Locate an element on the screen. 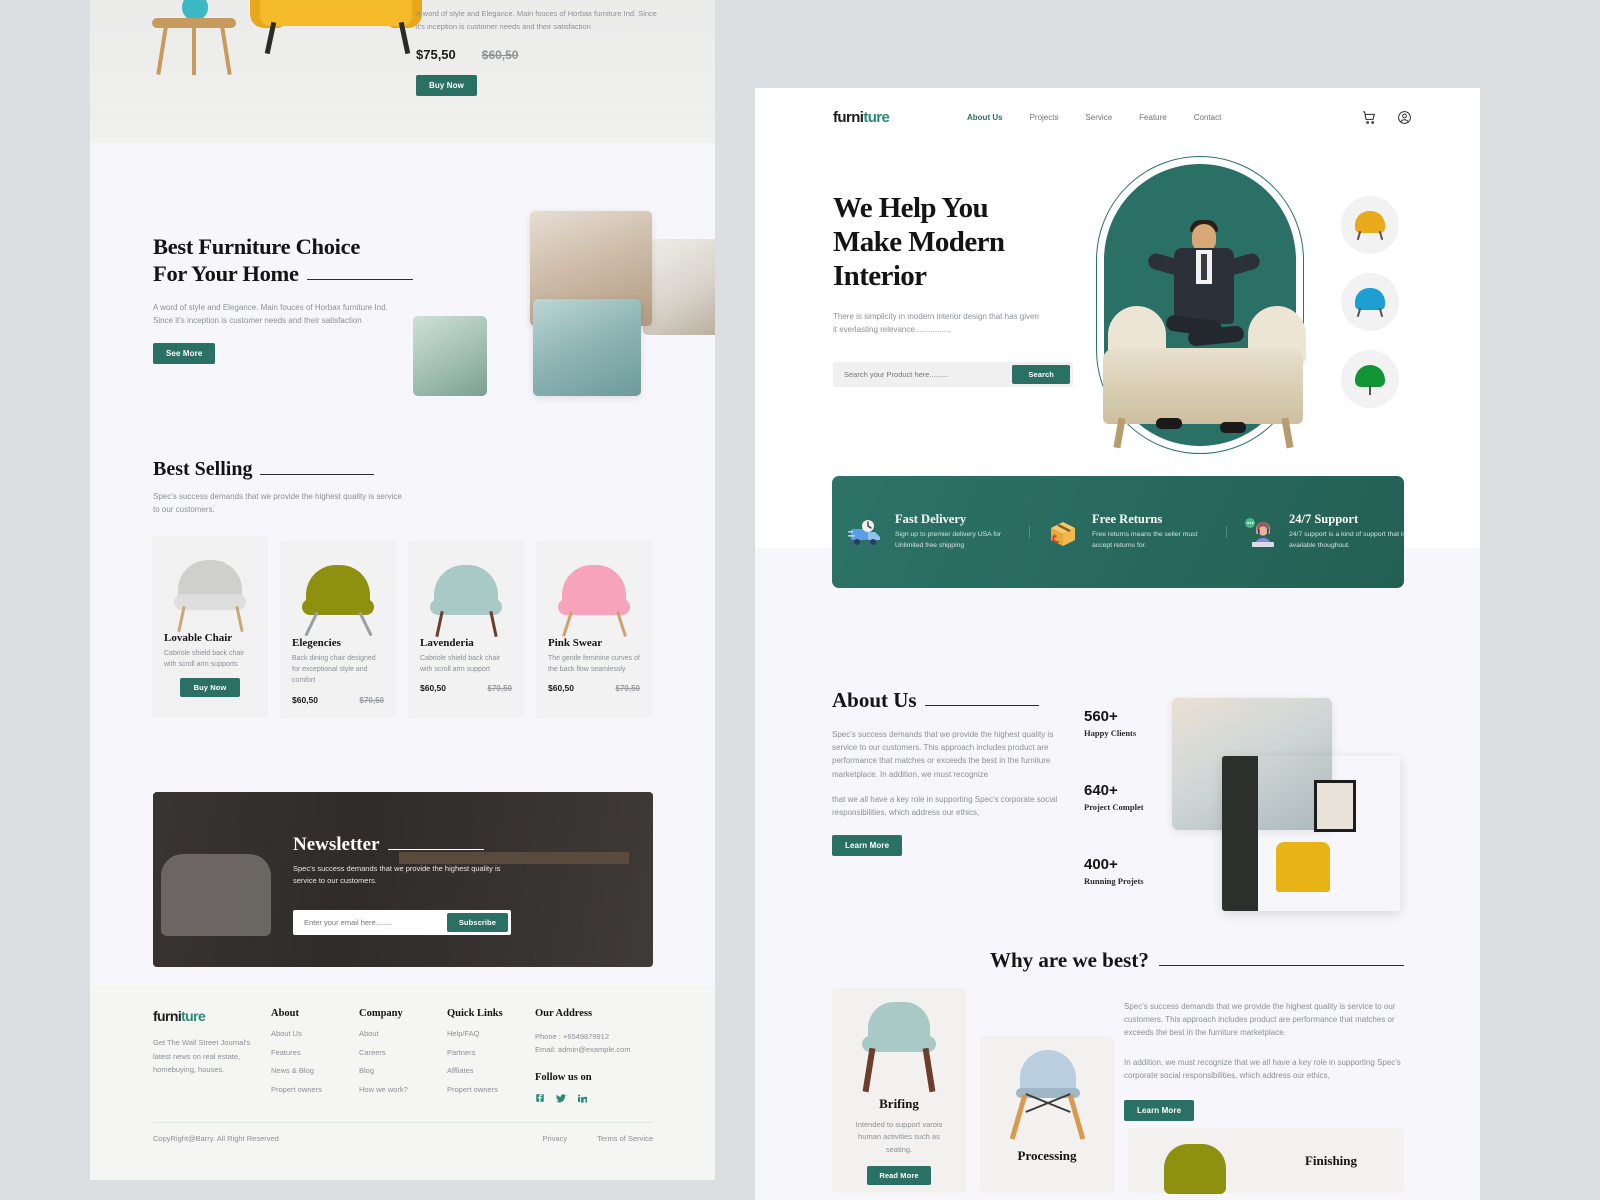 Image resolution: width=1600 pixels, height=1200 pixels. stat-item: 640+ Project Complet is located at coordinates (1114, 797).